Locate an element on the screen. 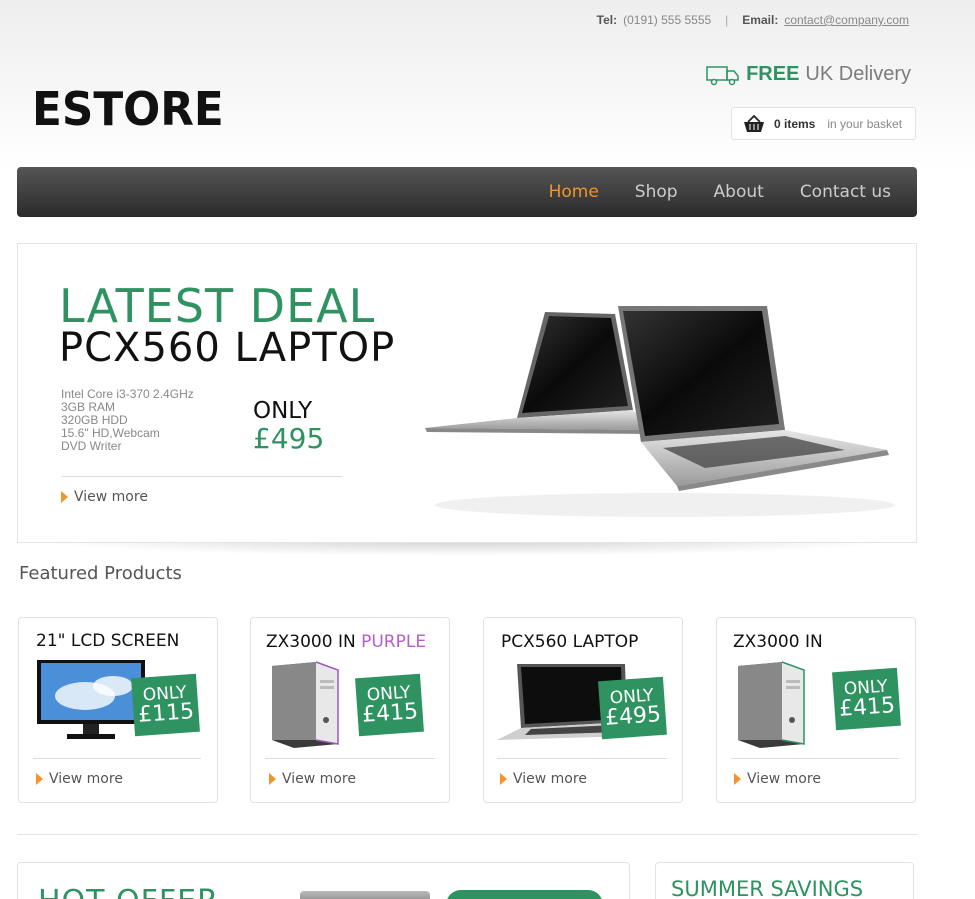 The height and width of the screenshot is (899, 975). nav-shop: Shop is located at coordinates (656, 192).